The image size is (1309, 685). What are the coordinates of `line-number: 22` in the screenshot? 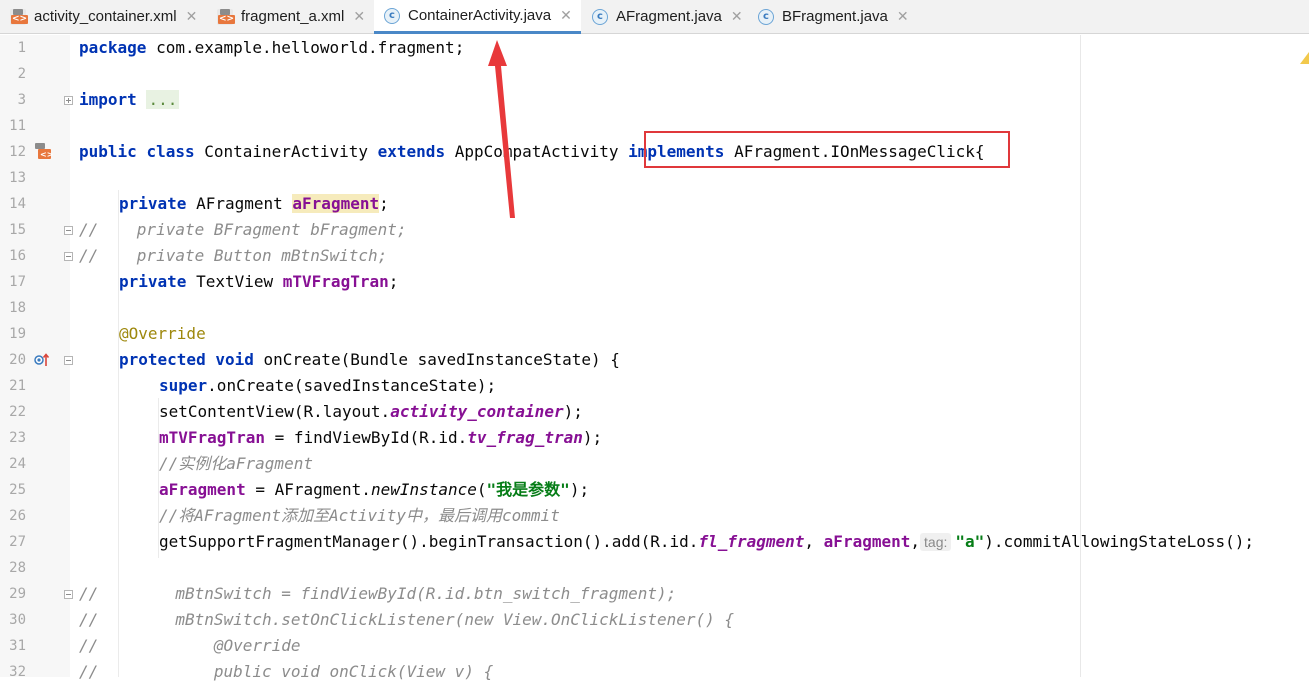 It's located at (17, 412).